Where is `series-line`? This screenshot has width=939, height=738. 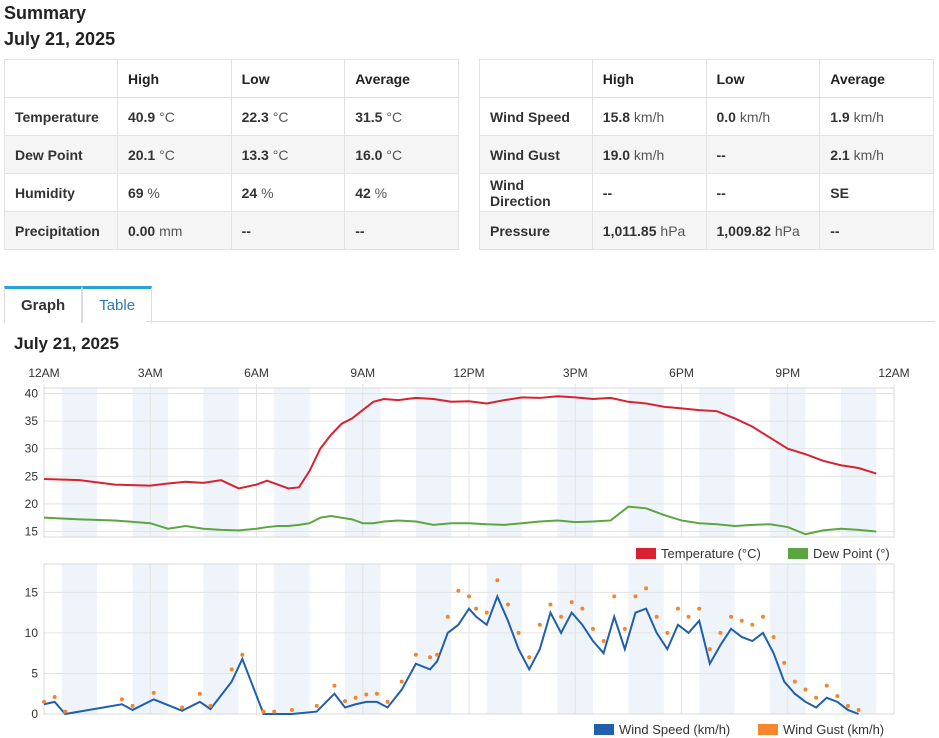
series-line is located at coordinates (460, 520).